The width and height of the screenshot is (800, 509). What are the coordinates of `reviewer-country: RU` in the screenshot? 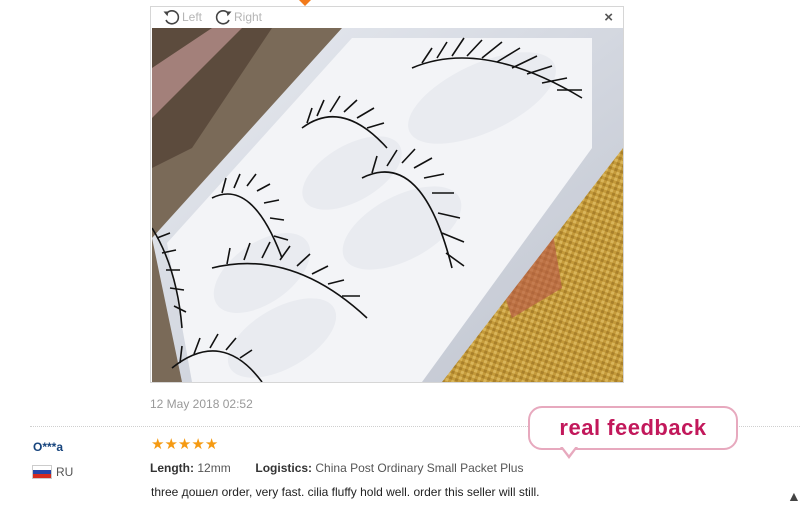 It's located at (53, 472).